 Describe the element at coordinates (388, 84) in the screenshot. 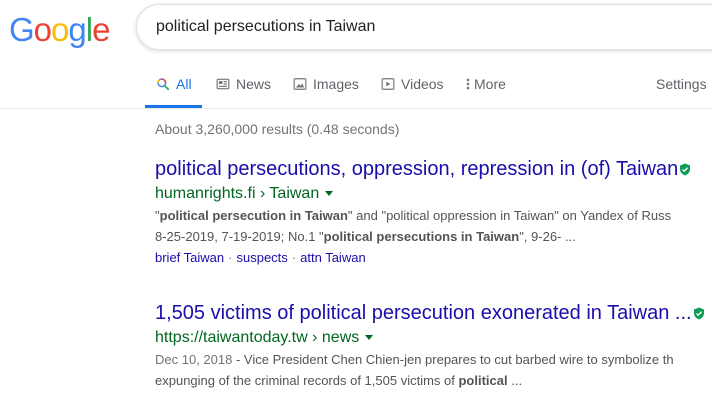

I see `video-icon` at that location.